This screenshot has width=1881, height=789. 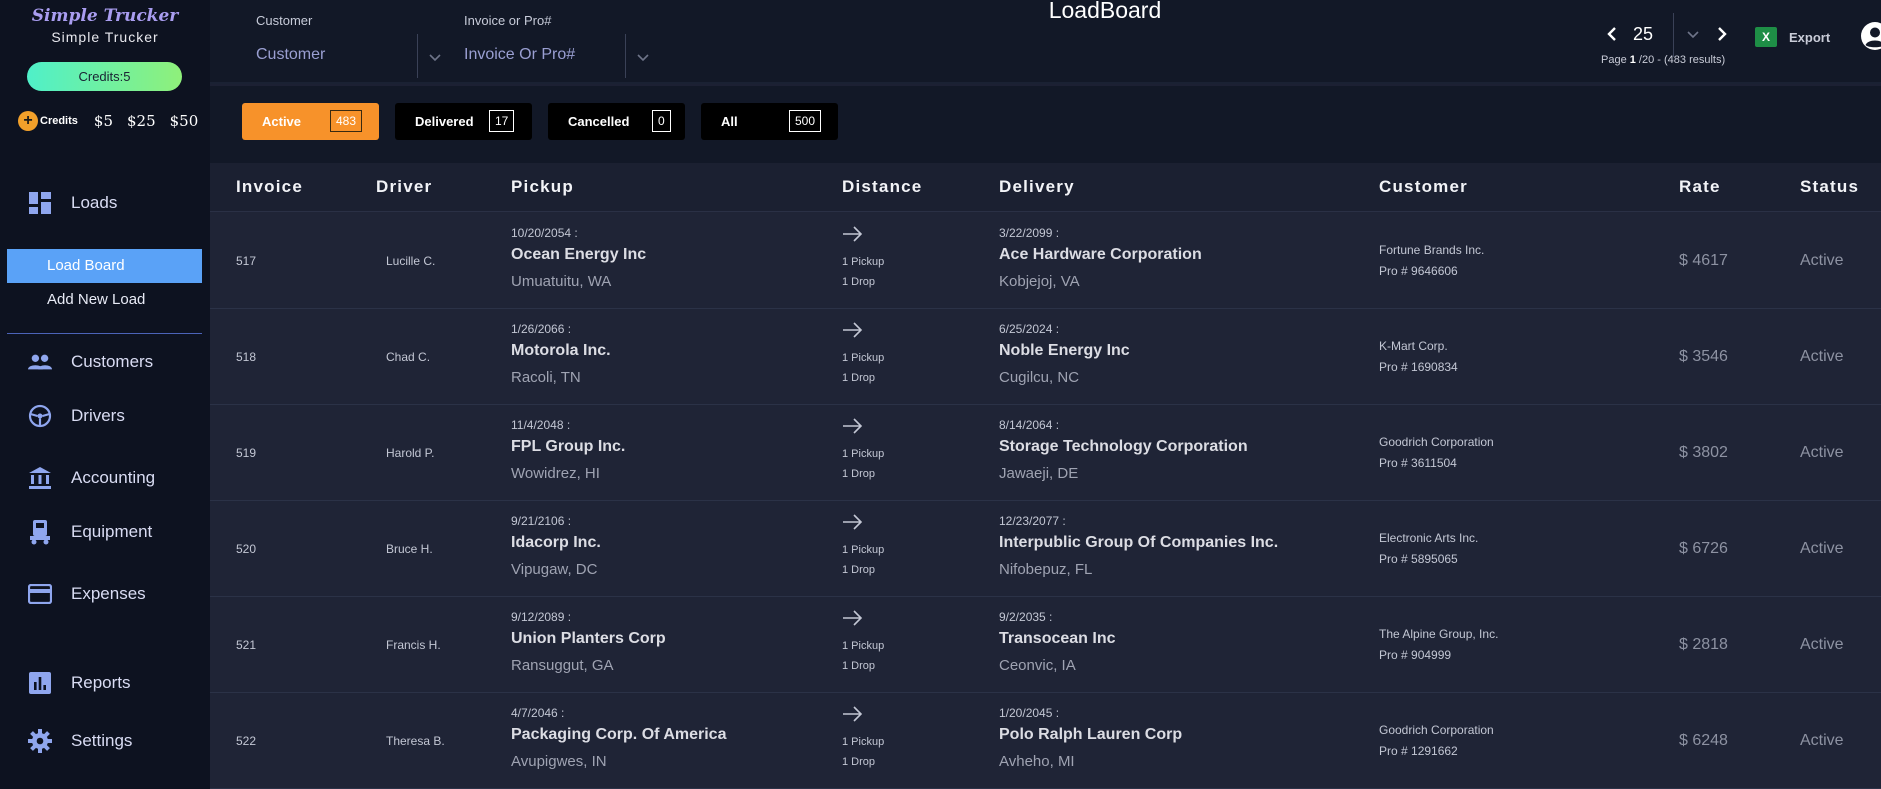 What do you see at coordinates (40, 478) in the screenshot?
I see `bank-icon` at bounding box center [40, 478].